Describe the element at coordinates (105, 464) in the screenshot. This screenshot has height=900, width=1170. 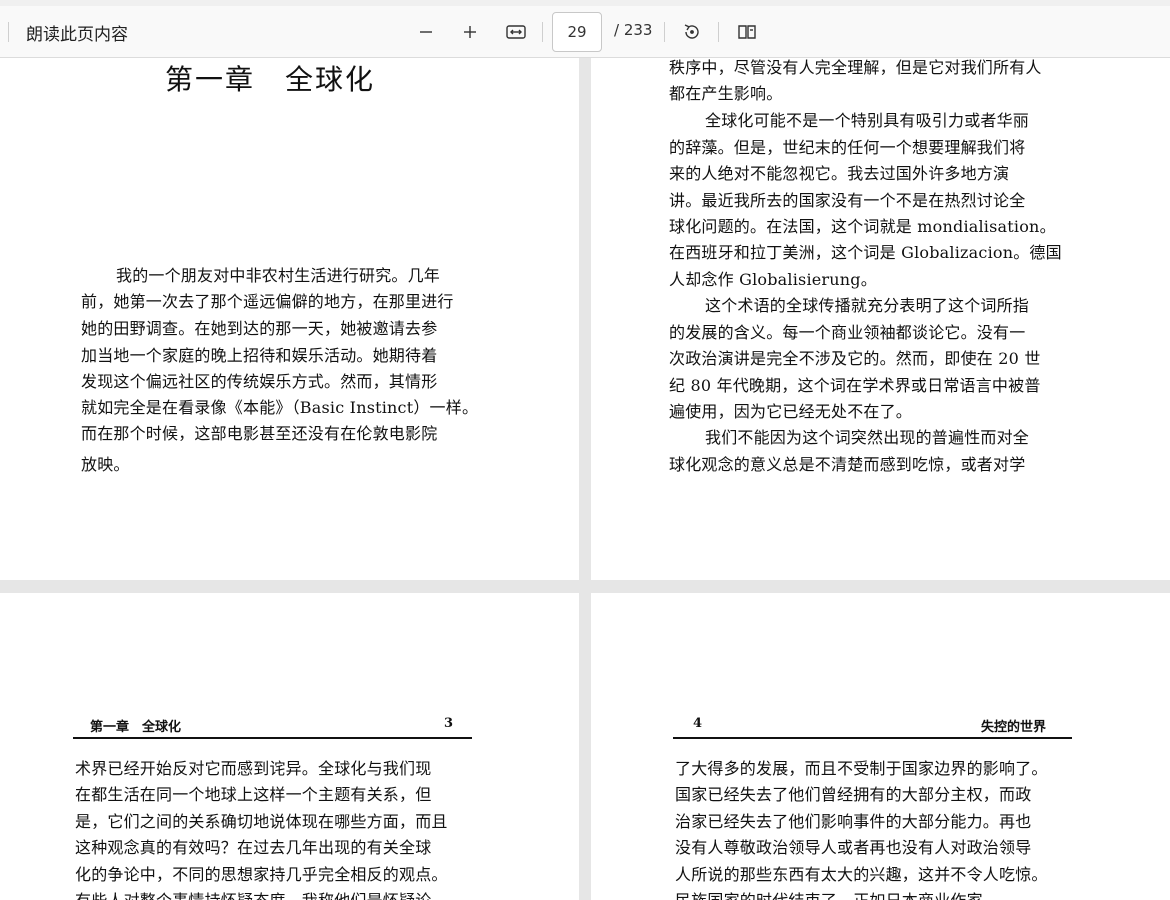
I see `text-line: 放映。` at that location.